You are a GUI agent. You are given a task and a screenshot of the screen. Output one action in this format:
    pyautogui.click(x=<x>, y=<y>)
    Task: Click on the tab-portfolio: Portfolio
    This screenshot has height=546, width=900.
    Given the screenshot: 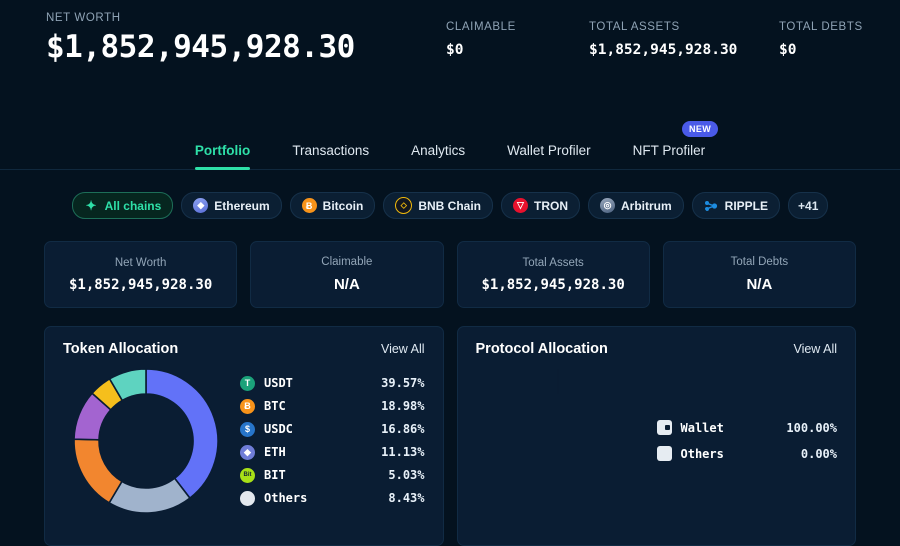 What is the action you would take?
    pyautogui.click(x=223, y=156)
    